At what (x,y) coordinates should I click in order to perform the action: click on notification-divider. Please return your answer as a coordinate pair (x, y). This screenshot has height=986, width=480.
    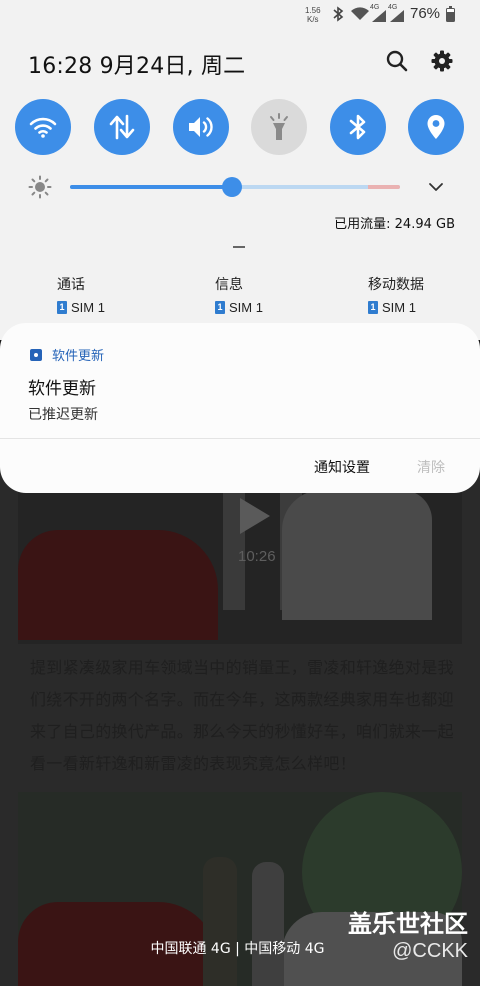
    Looking at the image, I should click on (240, 438).